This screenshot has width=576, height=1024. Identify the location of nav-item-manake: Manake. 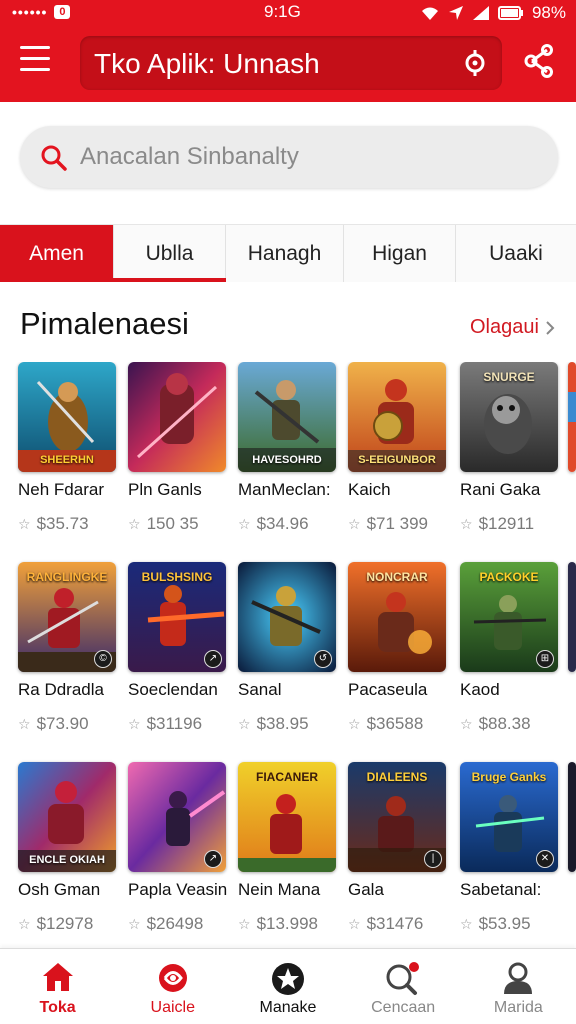
(287, 986).